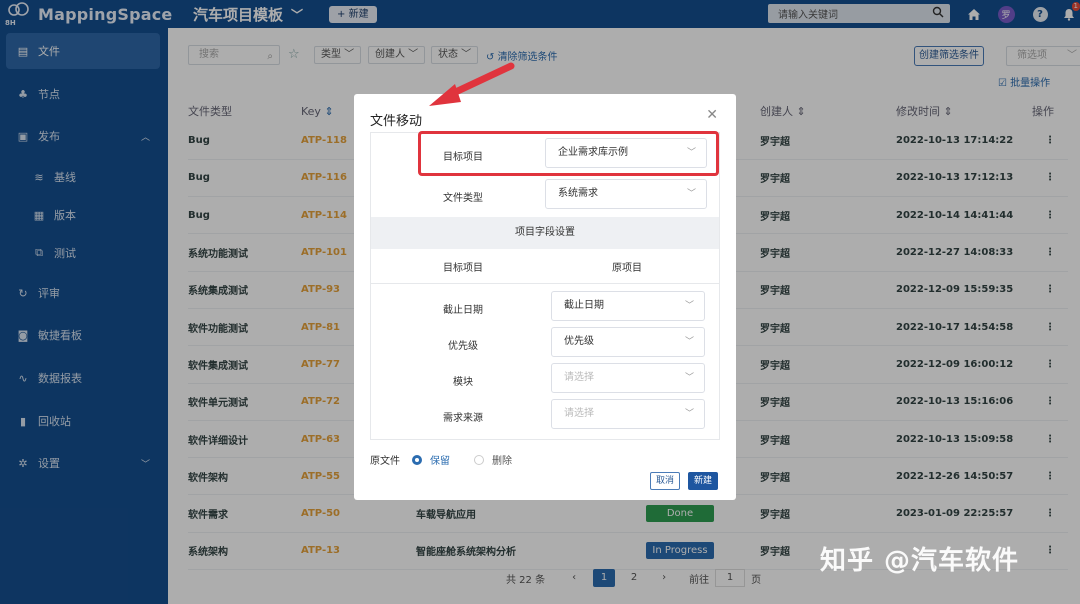  I want to click on close-icon: ✕, so click(712, 115).